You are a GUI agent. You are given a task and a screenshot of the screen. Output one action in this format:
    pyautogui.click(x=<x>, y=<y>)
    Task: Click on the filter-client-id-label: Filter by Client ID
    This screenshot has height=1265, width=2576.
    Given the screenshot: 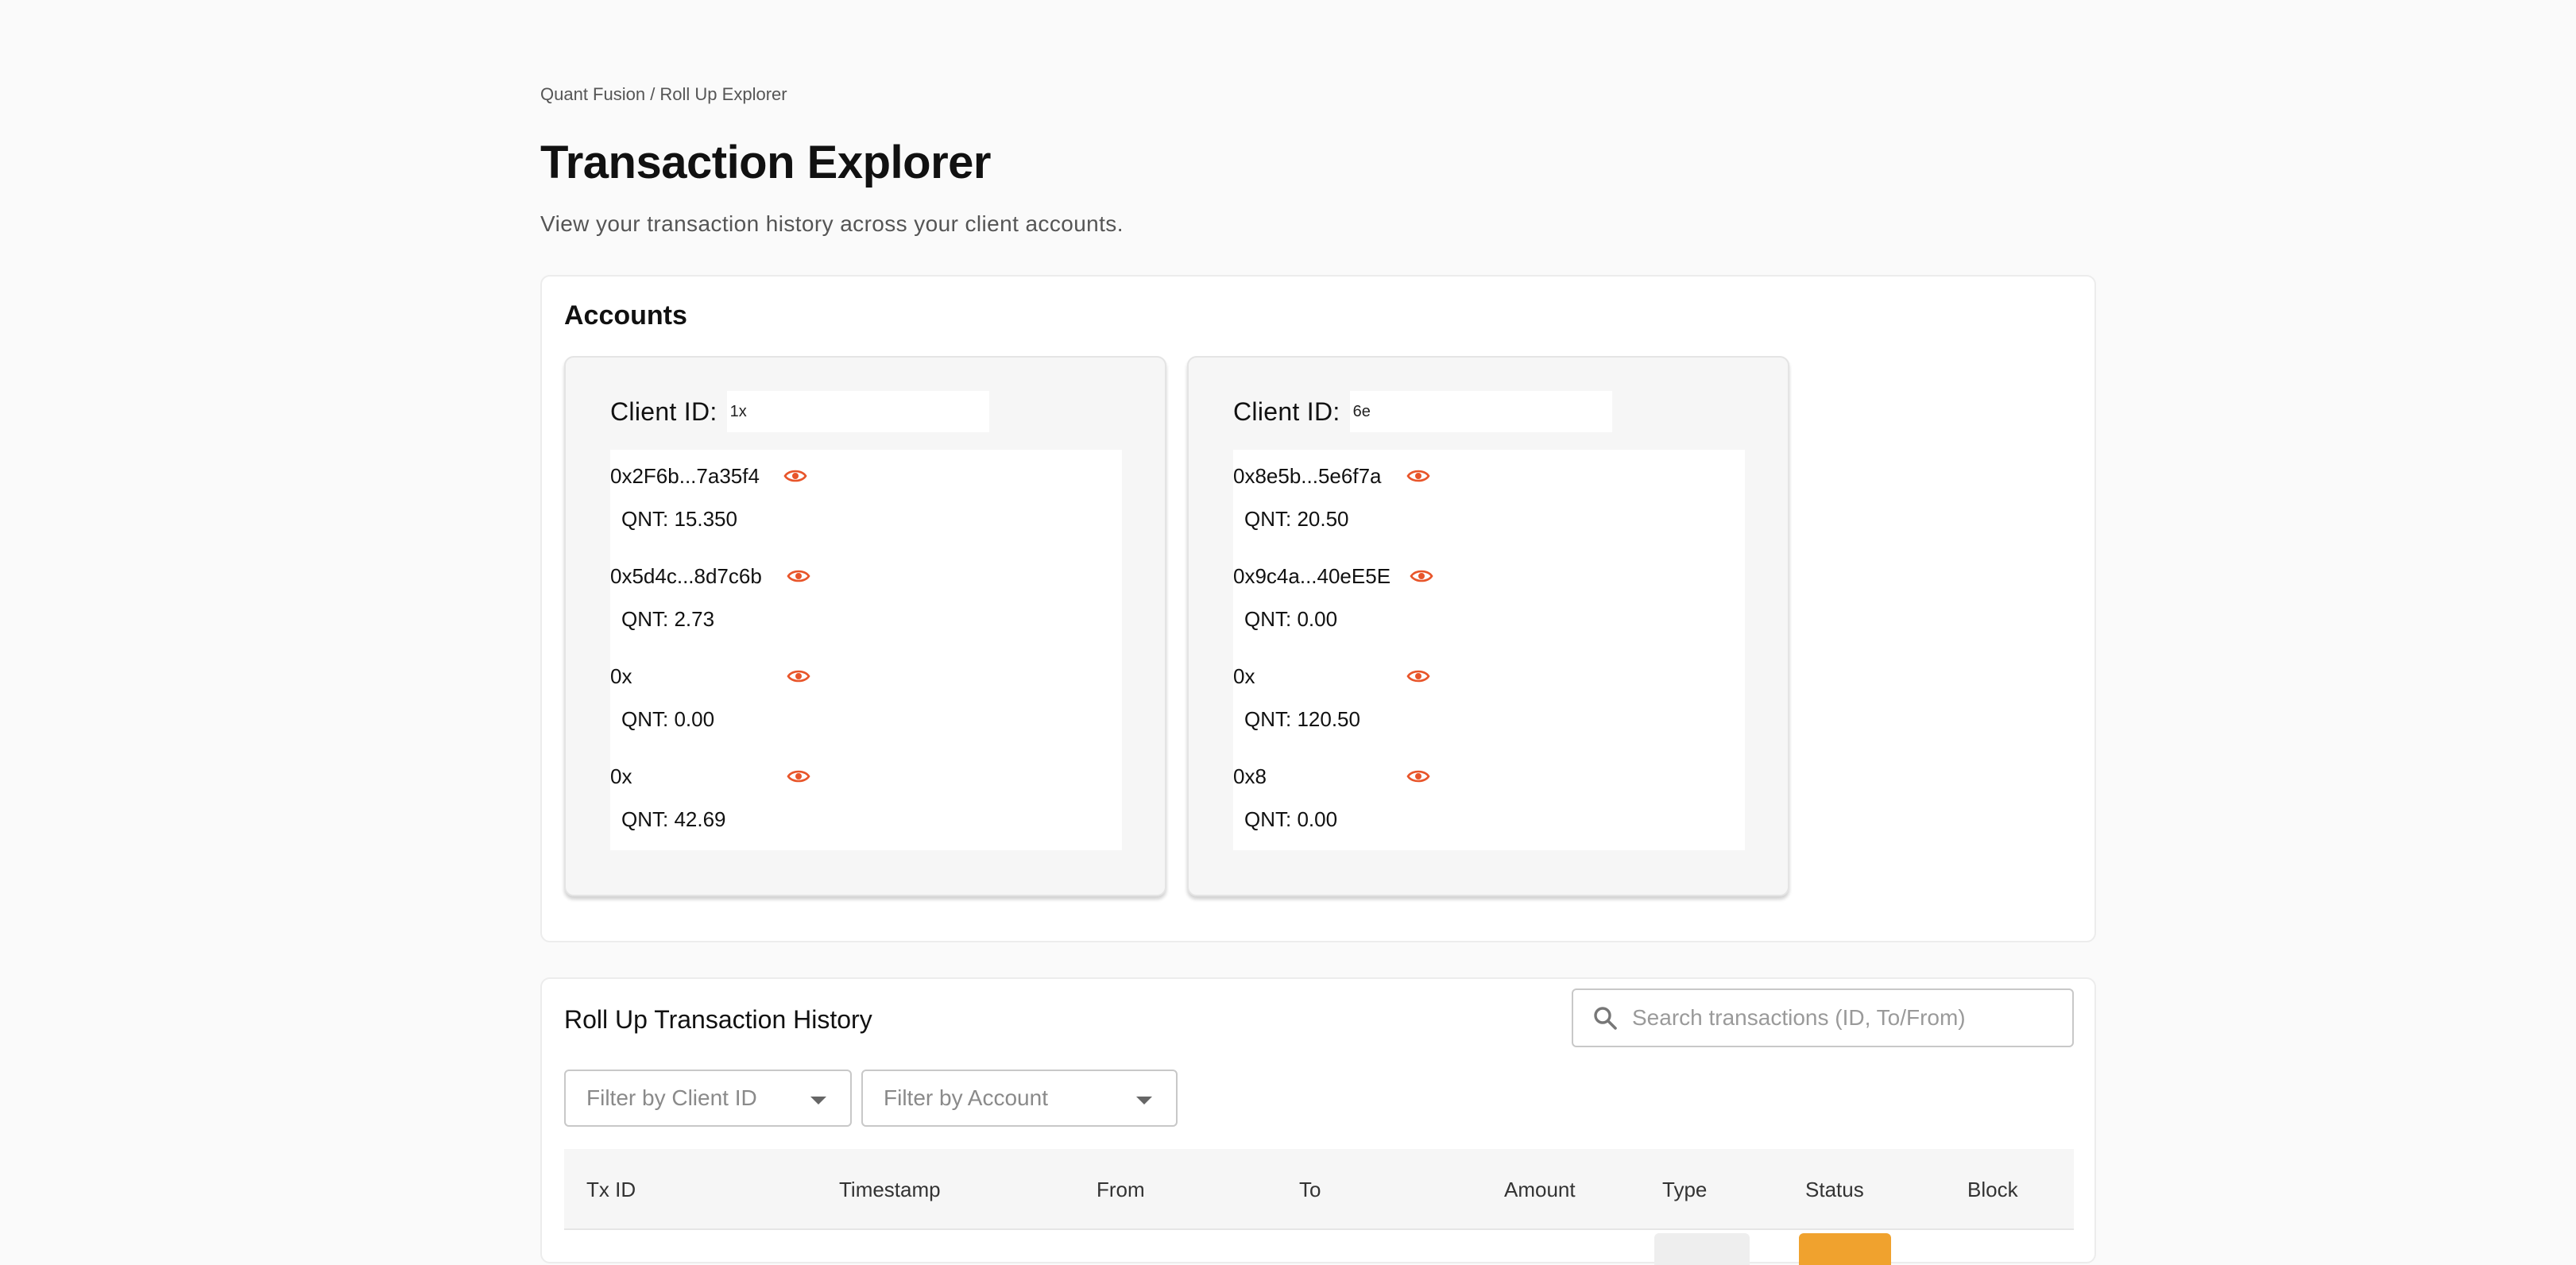 What is the action you would take?
    pyautogui.click(x=671, y=1097)
    